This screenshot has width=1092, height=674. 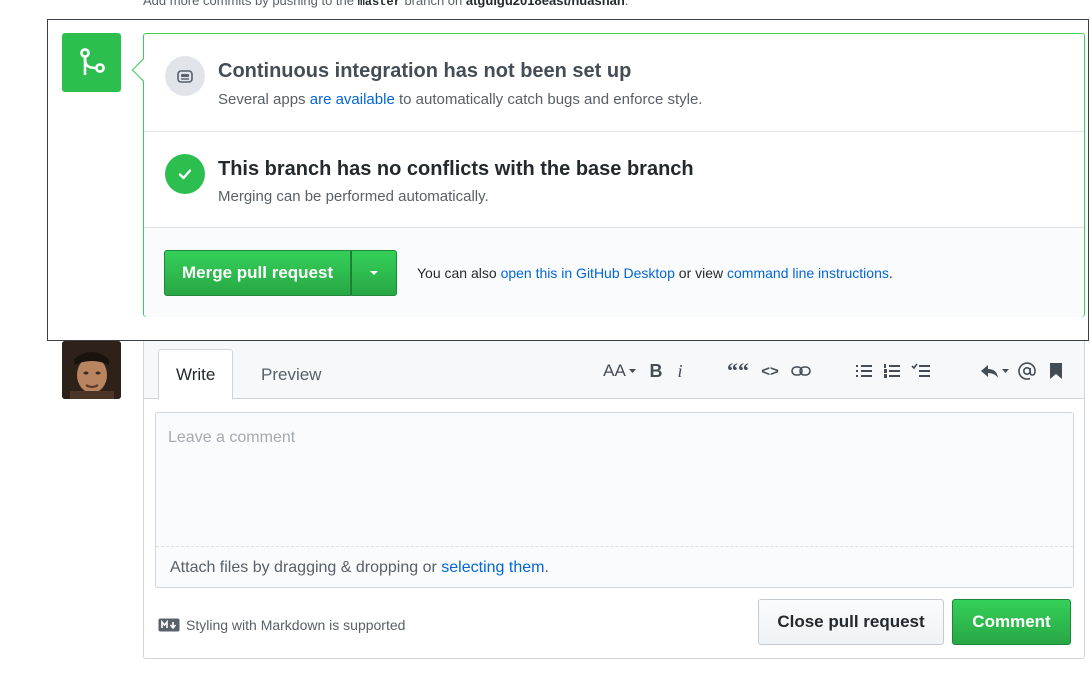 I want to click on close-pull-request-button: Close pull request, so click(x=851, y=622).